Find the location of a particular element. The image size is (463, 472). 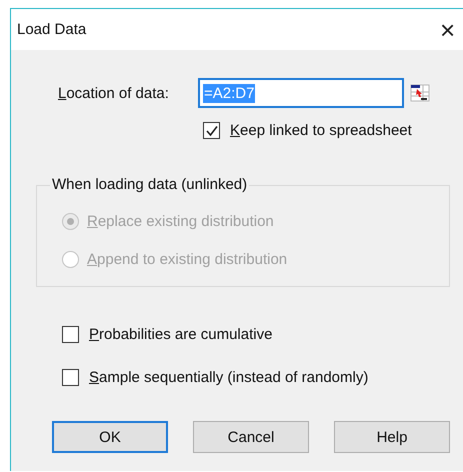

grid-icon is located at coordinates (419, 93).